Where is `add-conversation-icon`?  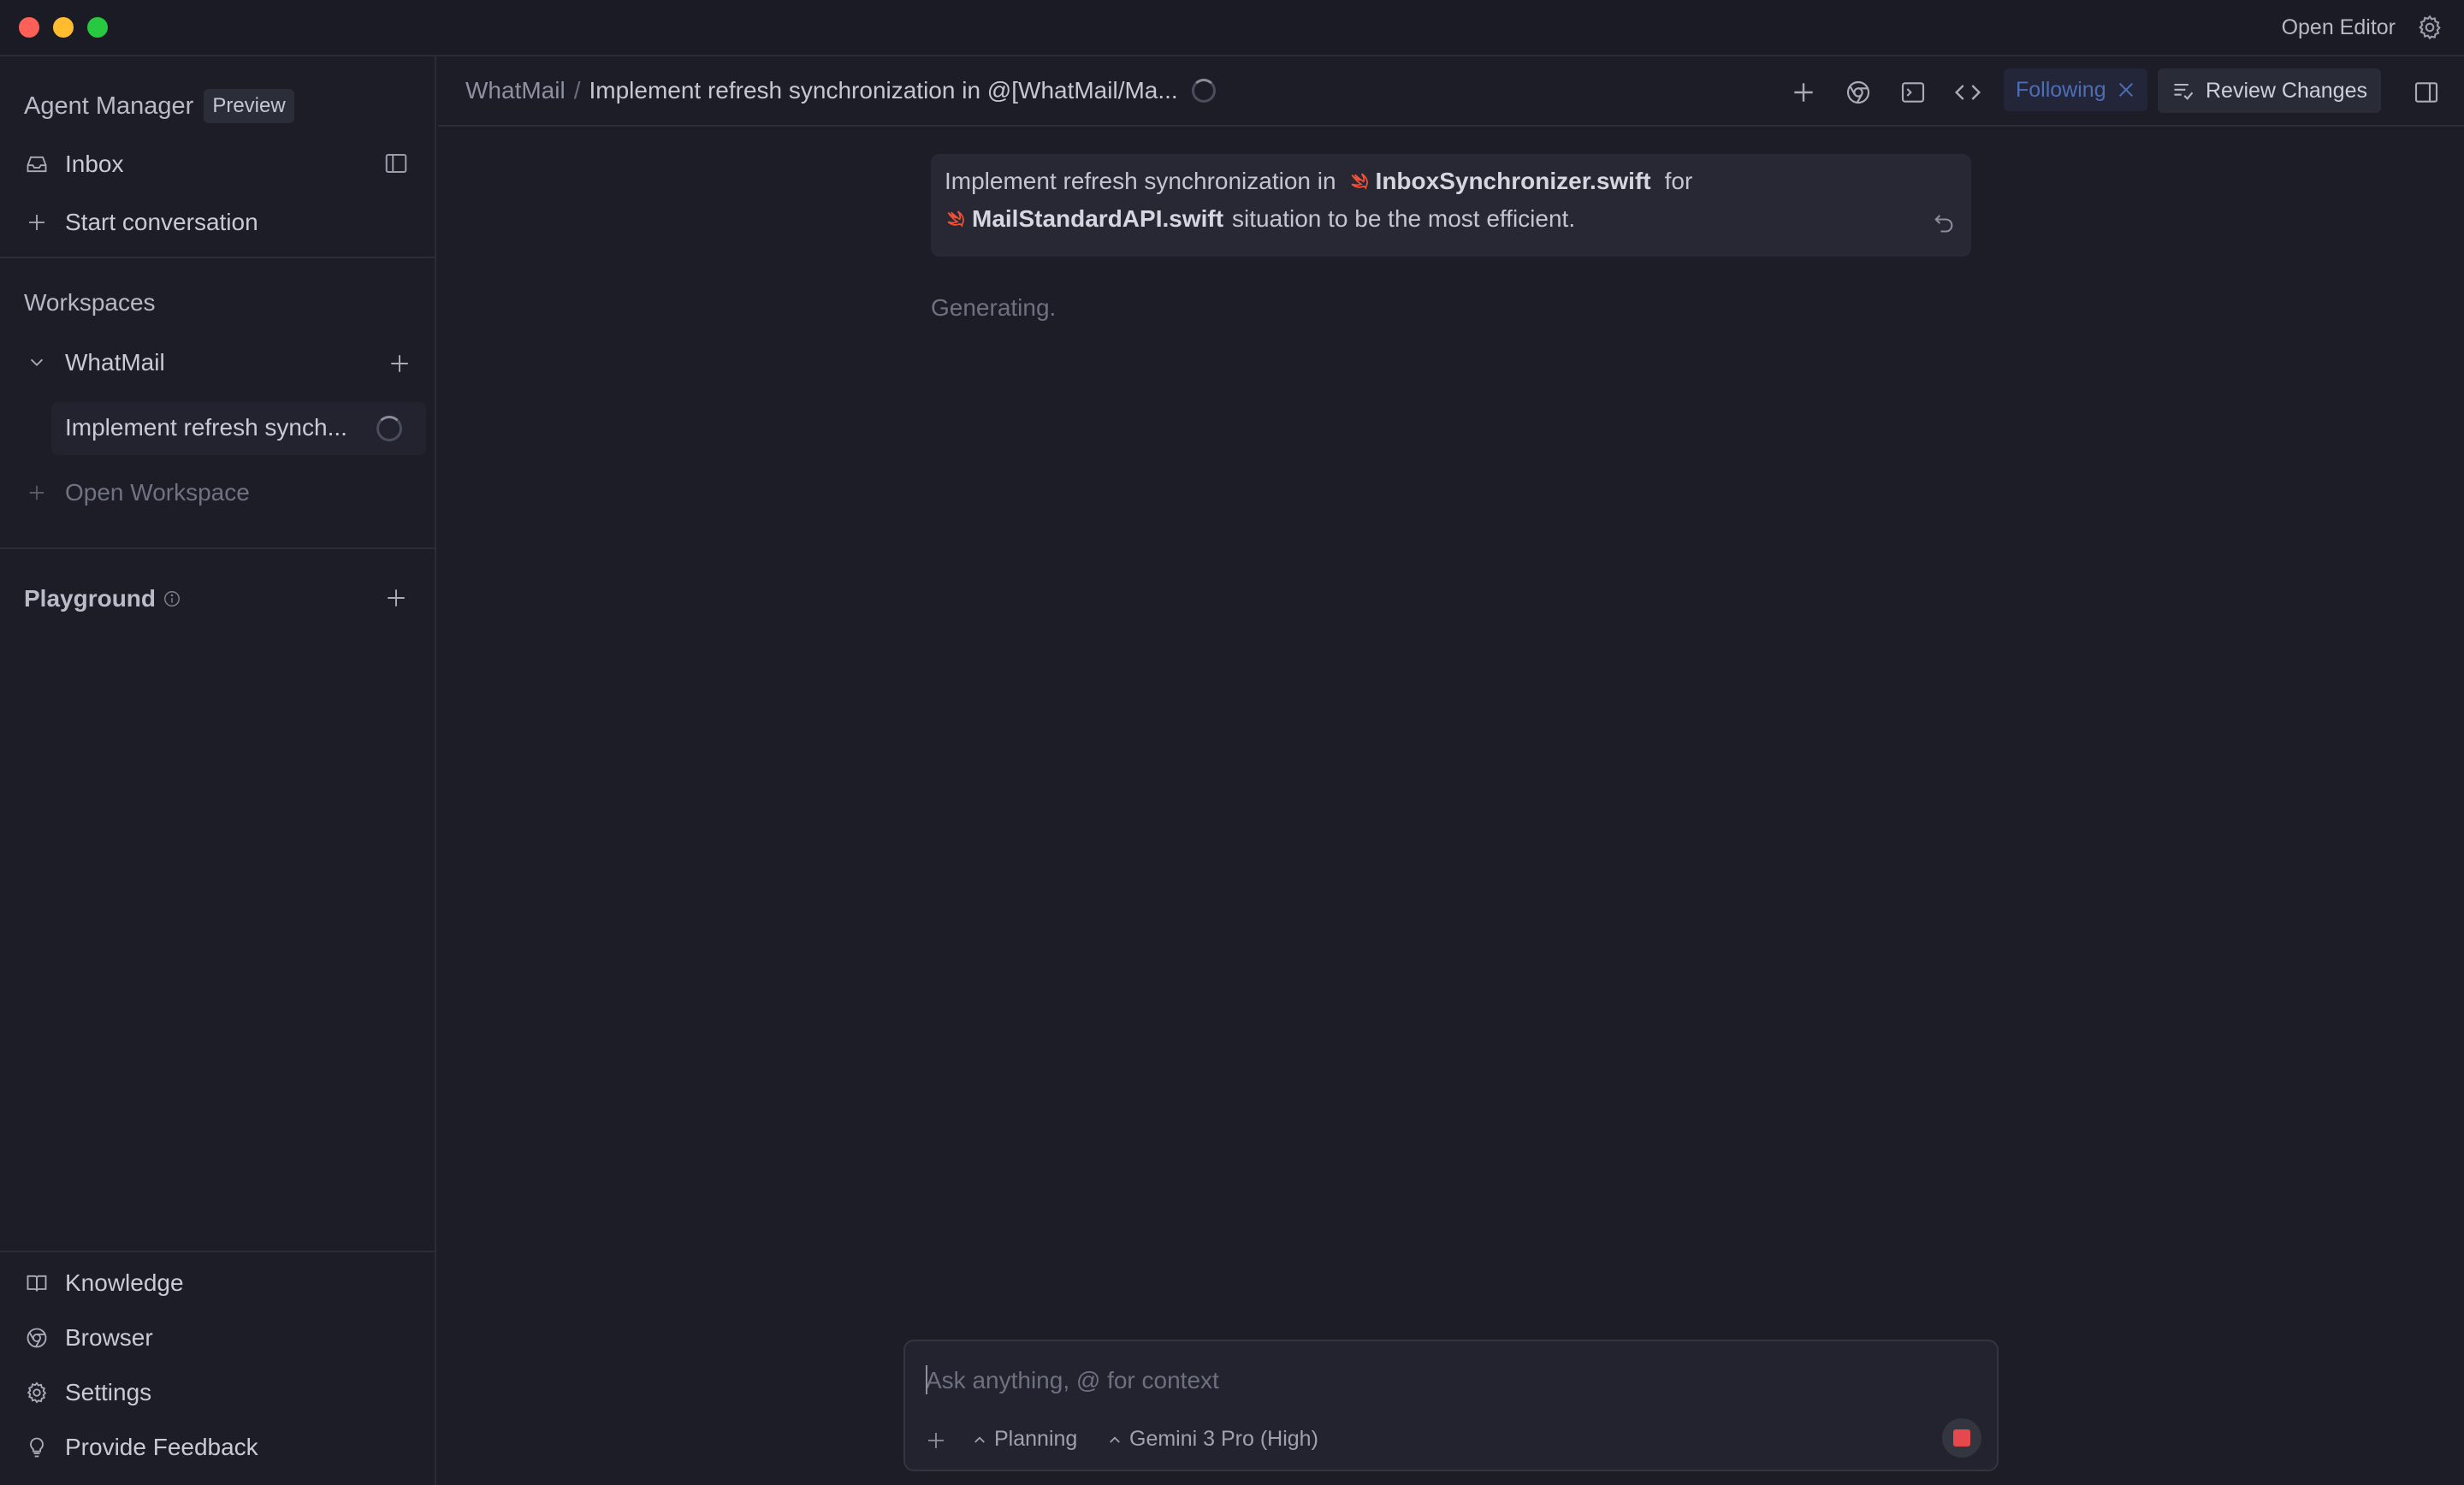
add-conversation-icon is located at coordinates (399, 363).